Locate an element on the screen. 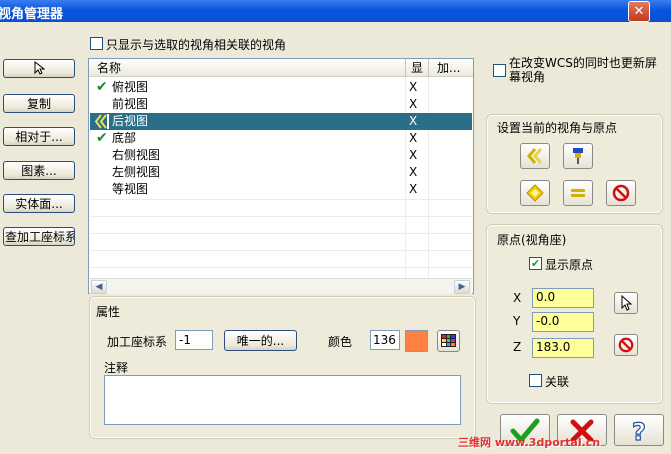  wcs-label: 加工座标系 is located at coordinates (137, 342).